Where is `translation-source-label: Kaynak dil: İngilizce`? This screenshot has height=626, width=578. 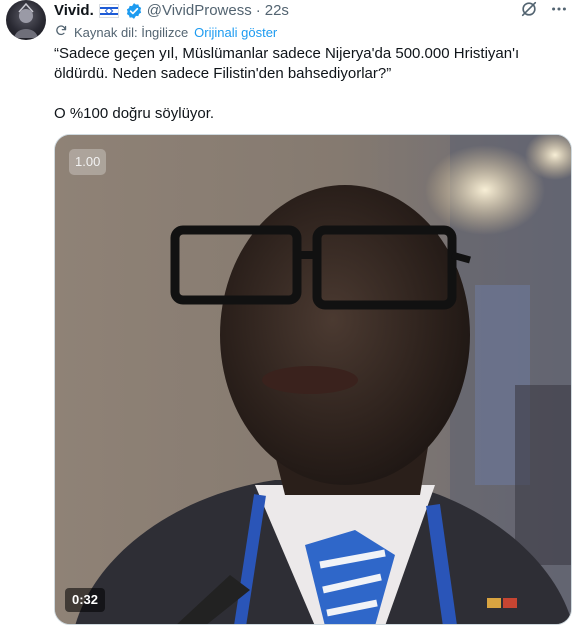 translation-source-label: Kaynak dil: İngilizce is located at coordinates (131, 32).